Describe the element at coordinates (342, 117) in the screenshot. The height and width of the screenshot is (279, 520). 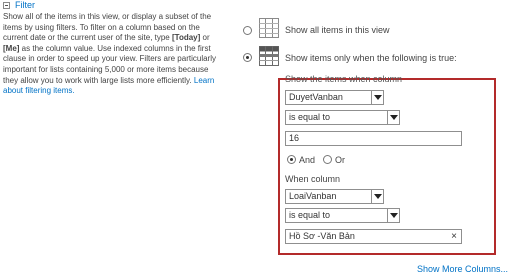
I see `operator-select-1: is equal to` at that location.